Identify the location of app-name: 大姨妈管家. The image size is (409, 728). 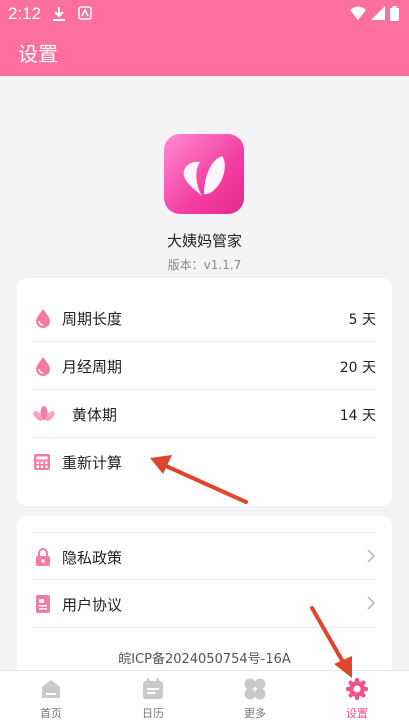
(204, 241).